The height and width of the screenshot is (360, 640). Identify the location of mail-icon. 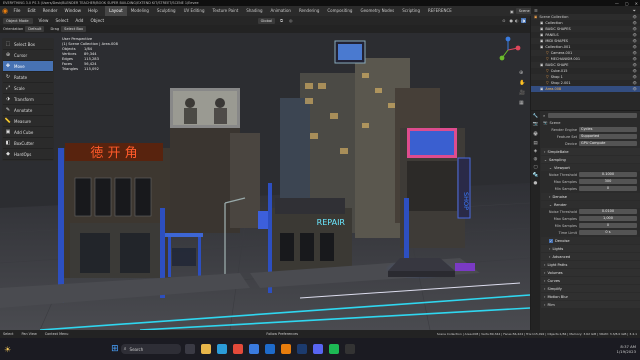
(269, 349).